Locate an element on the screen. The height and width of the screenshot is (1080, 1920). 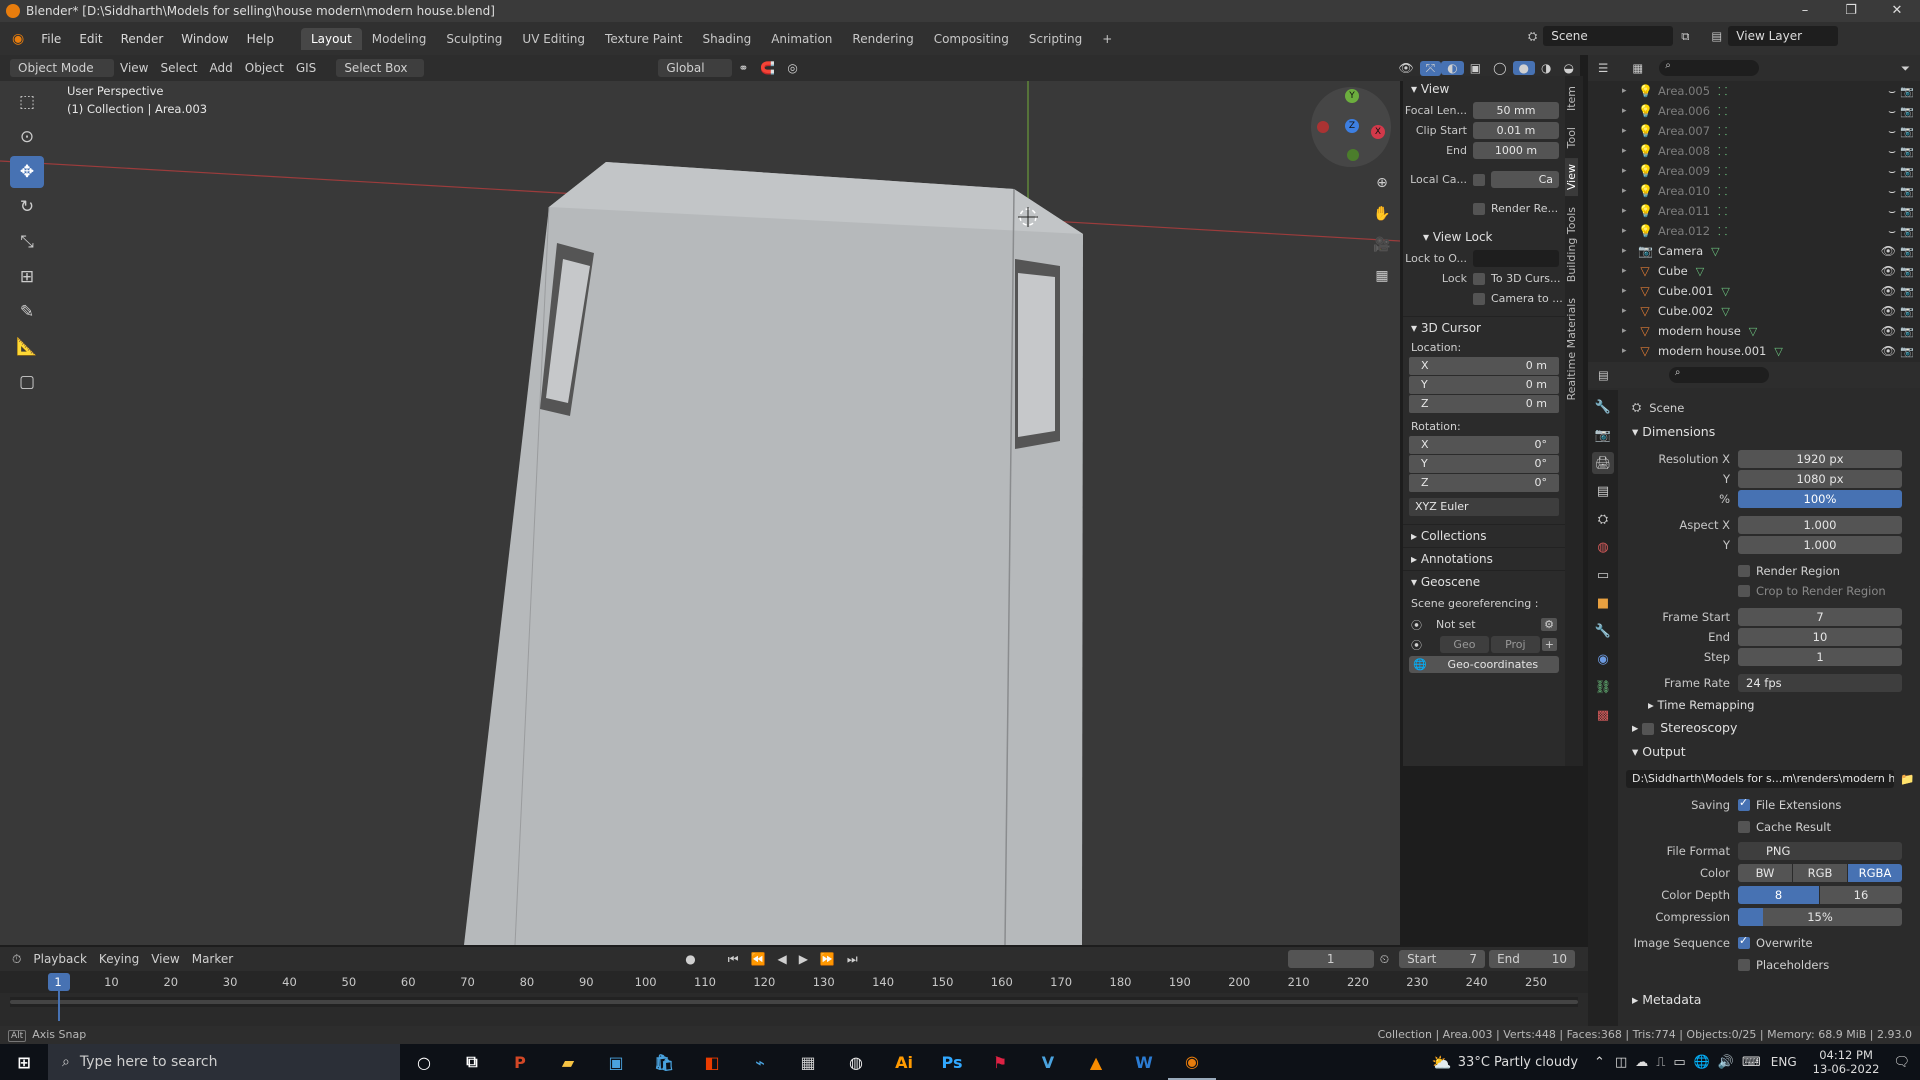
time-remapping-header: ▸ Time Remapping is located at coordinates (1701, 705).